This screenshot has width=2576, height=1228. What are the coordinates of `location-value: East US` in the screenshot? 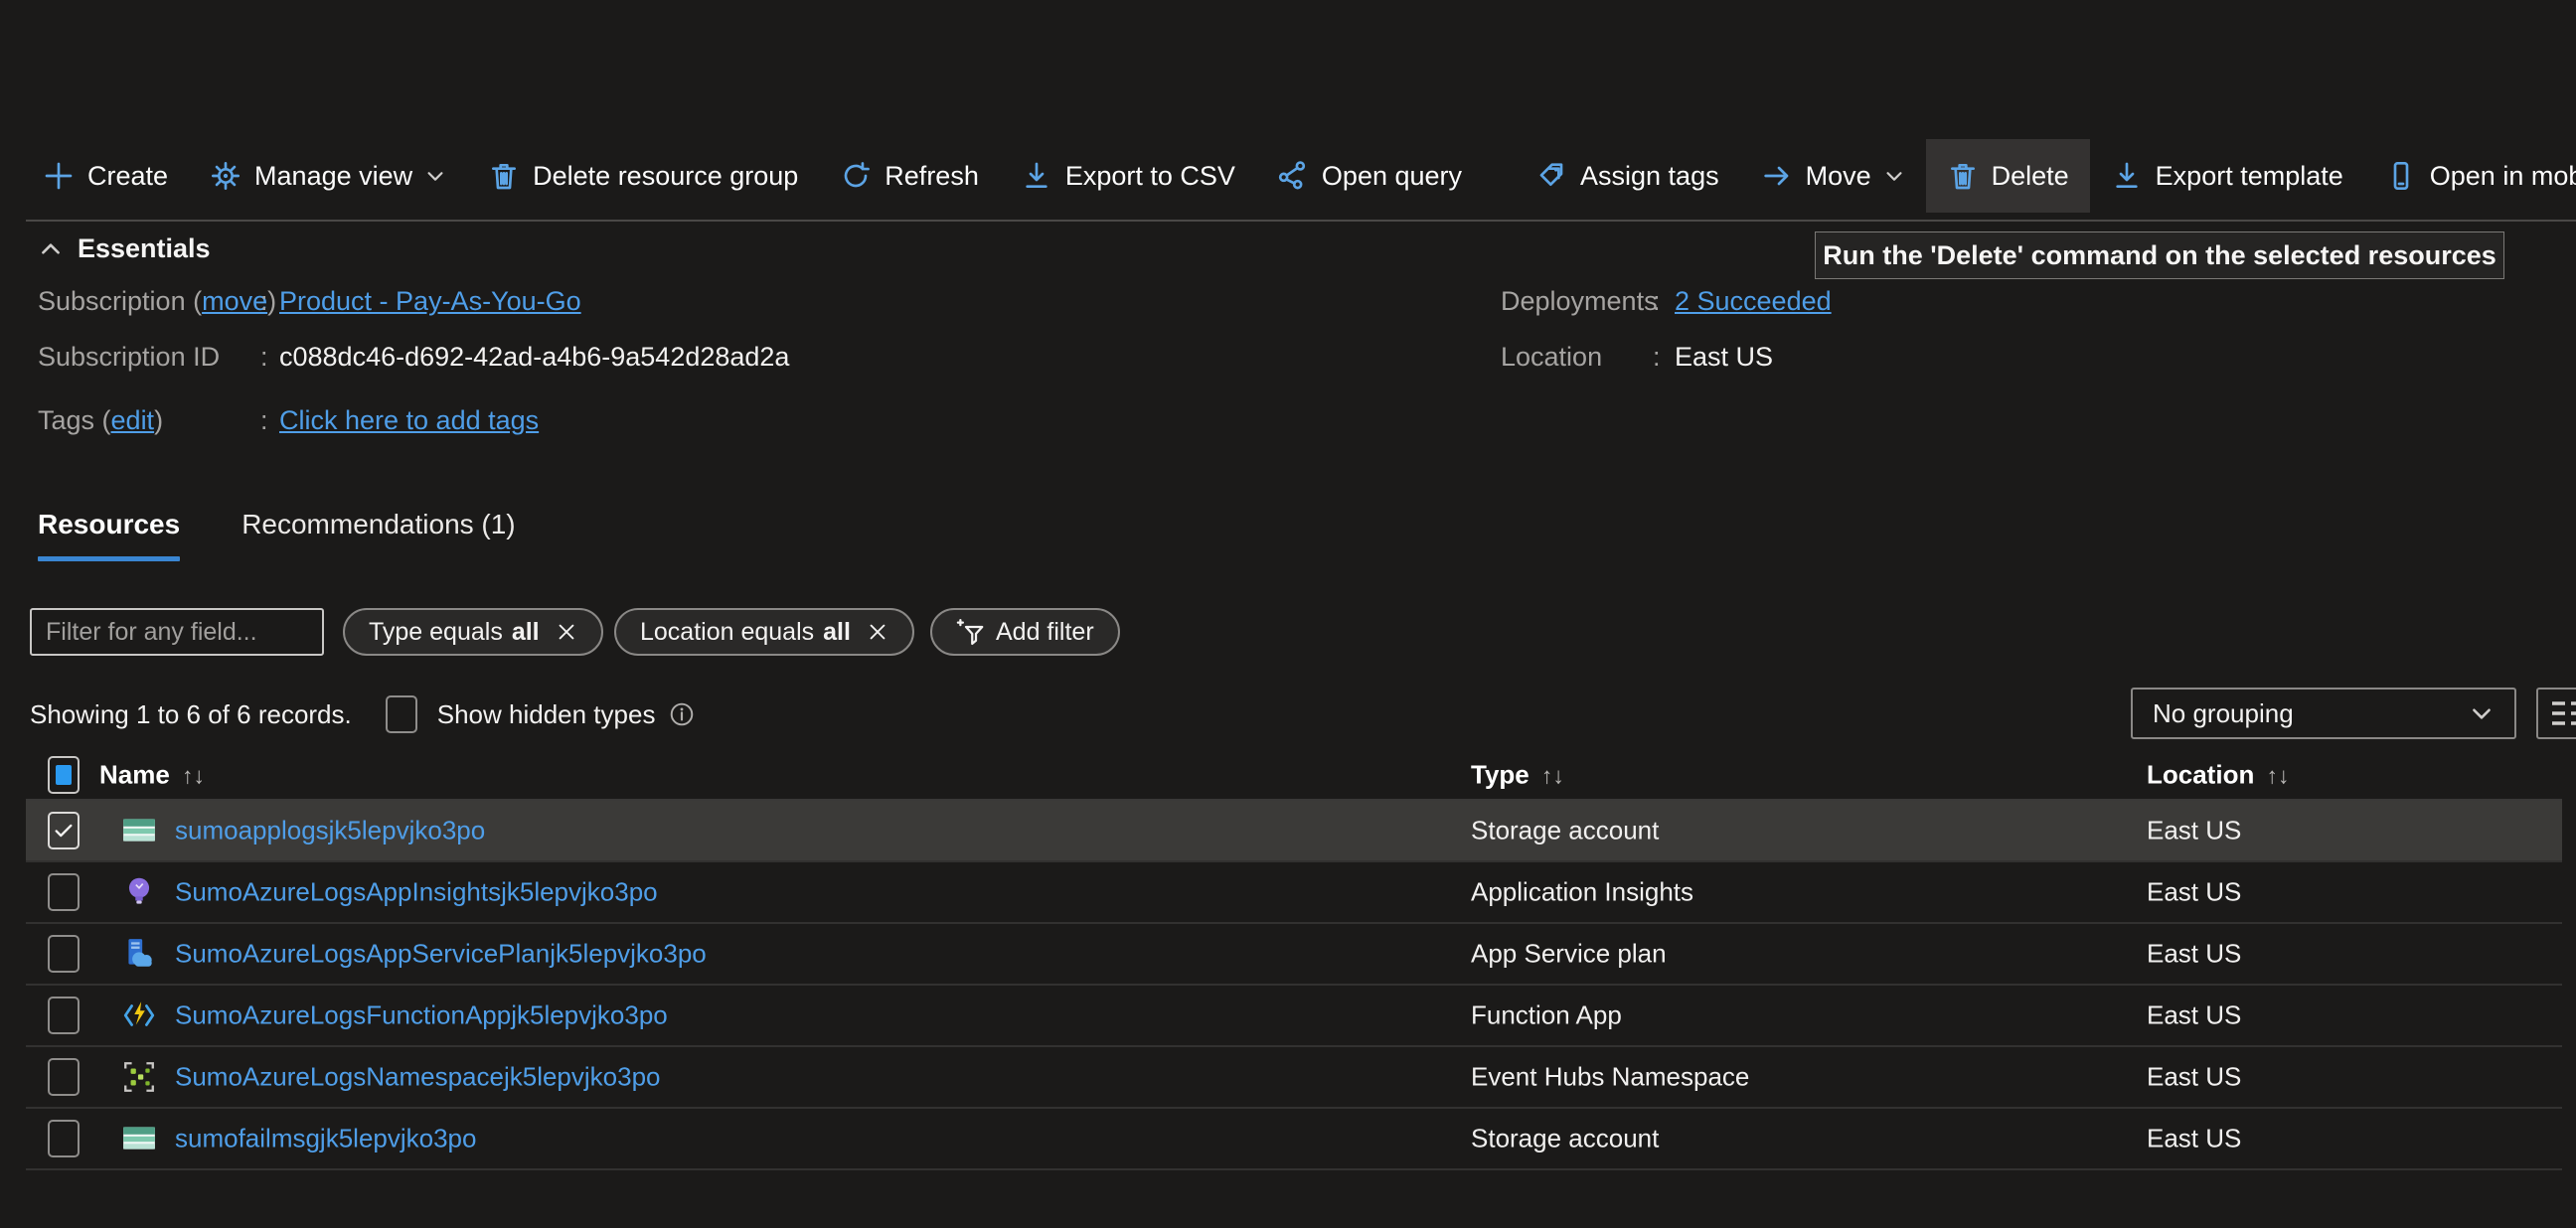 It's located at (1724, 357).